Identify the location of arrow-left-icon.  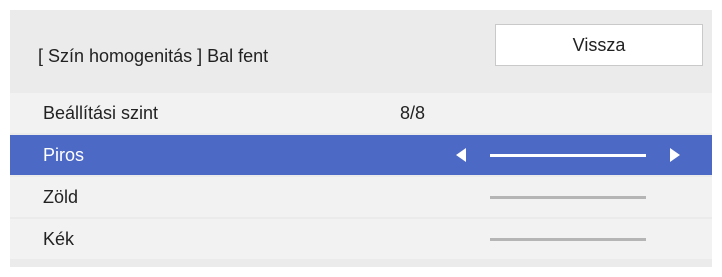
(461, 155).